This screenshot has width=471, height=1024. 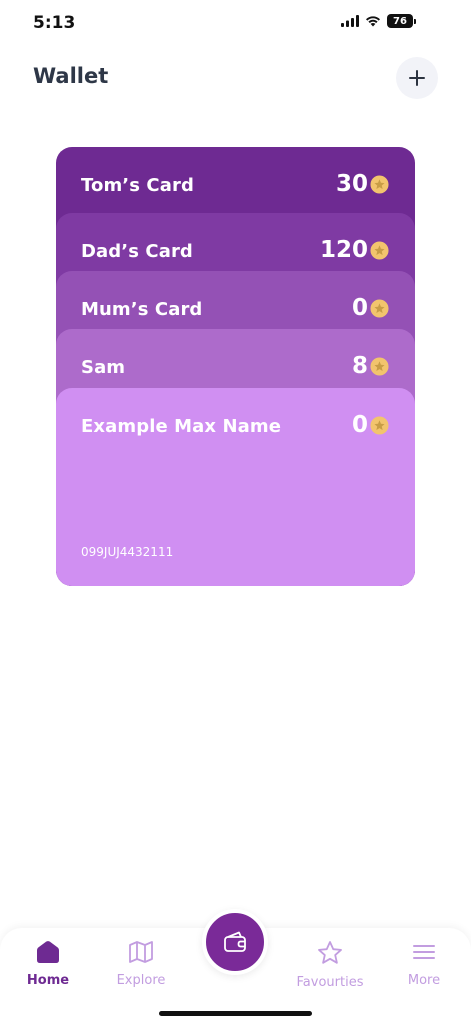 What do you see at coordinates (48, 952) in the screenshot?
I see `home-icon` at bounding box center [48, 952].